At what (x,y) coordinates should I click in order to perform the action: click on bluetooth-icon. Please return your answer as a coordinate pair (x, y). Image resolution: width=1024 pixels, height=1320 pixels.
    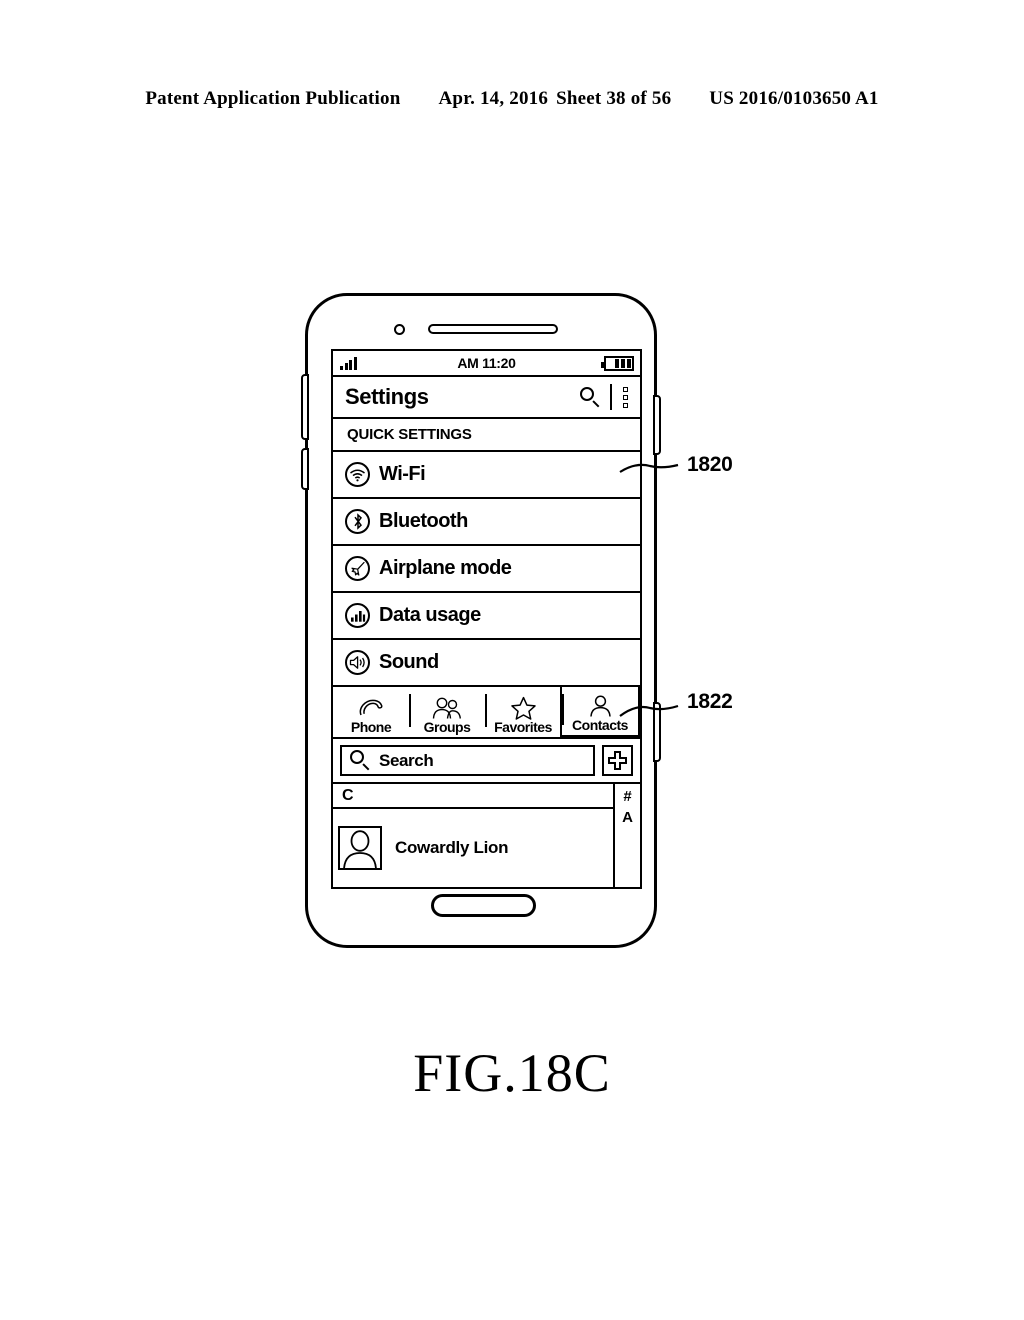
    Looking at the image, I should click on (357, 521).